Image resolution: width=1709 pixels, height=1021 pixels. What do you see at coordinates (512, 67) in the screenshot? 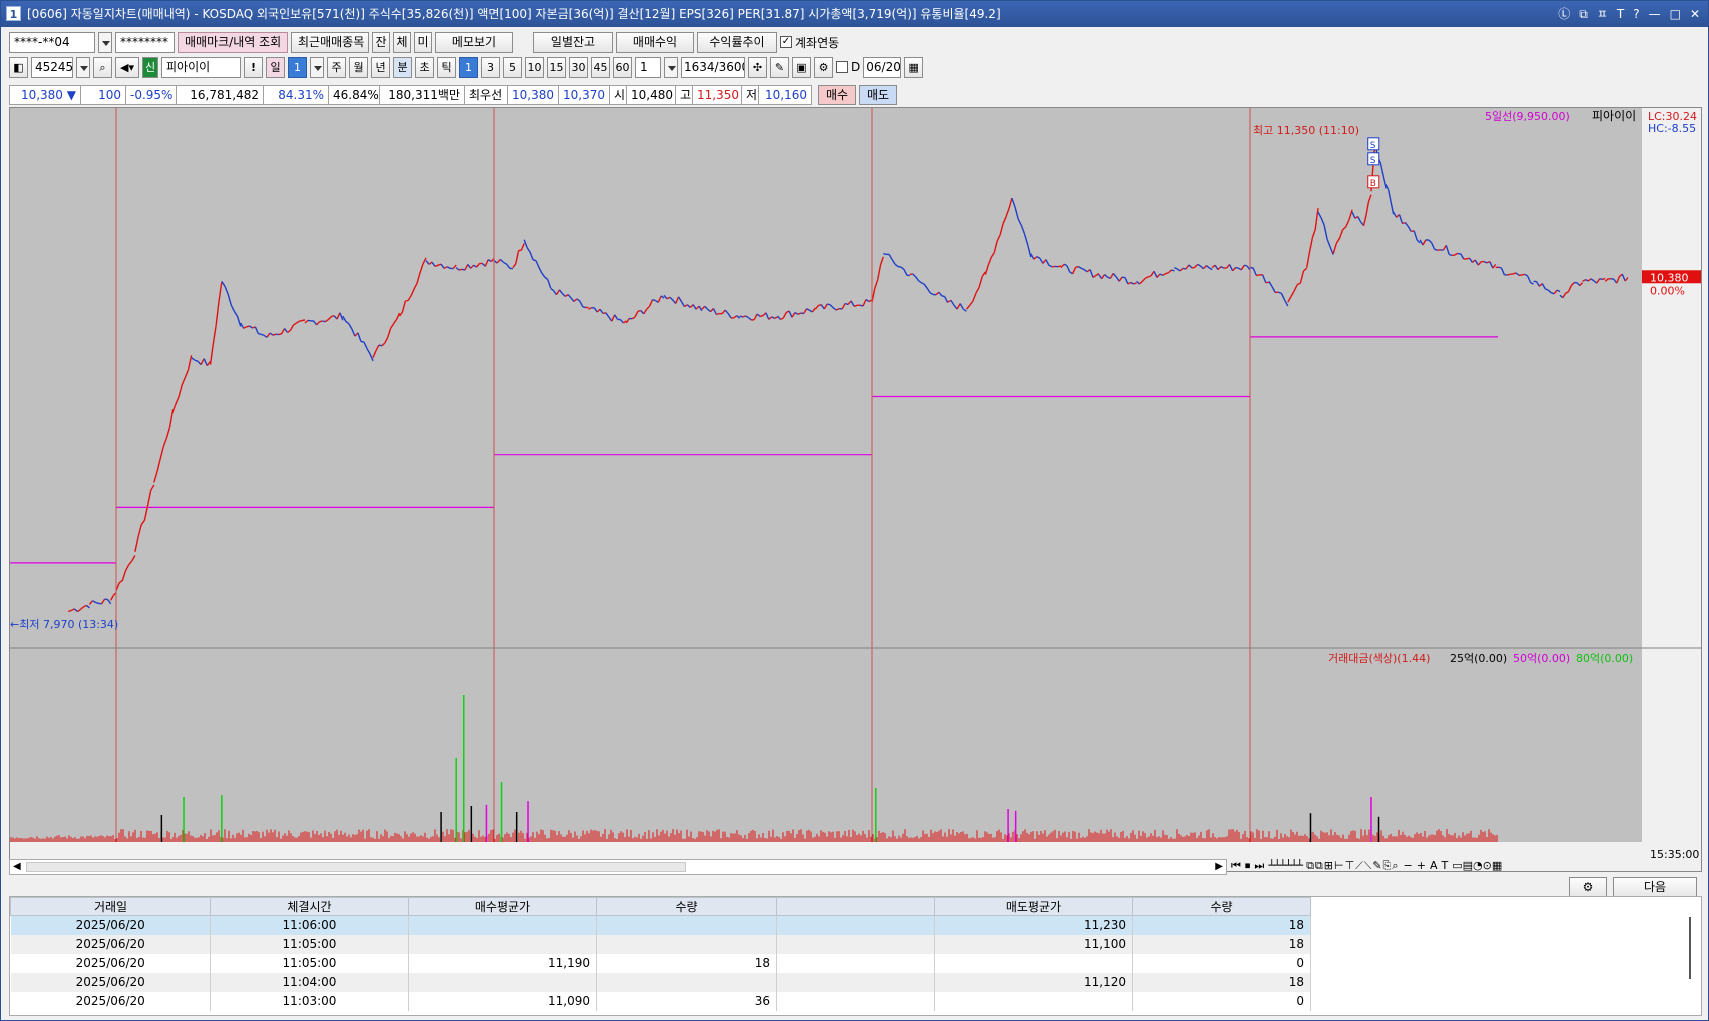
I see `interval-5: 5` at bounding box center [512, 67].